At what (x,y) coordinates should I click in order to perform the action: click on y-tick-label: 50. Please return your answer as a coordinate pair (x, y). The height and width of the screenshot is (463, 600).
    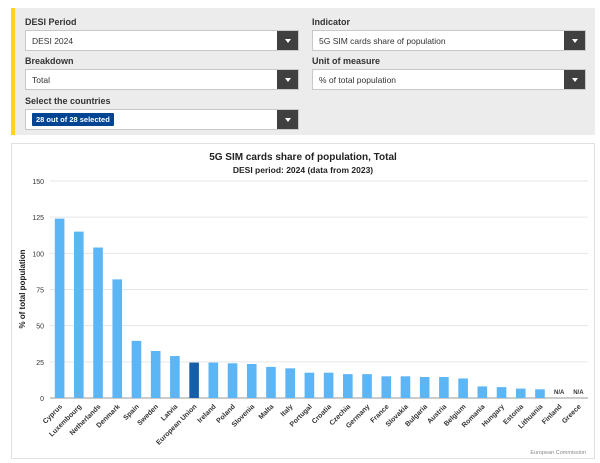
    Looking at the image, I should click on (40, 327).